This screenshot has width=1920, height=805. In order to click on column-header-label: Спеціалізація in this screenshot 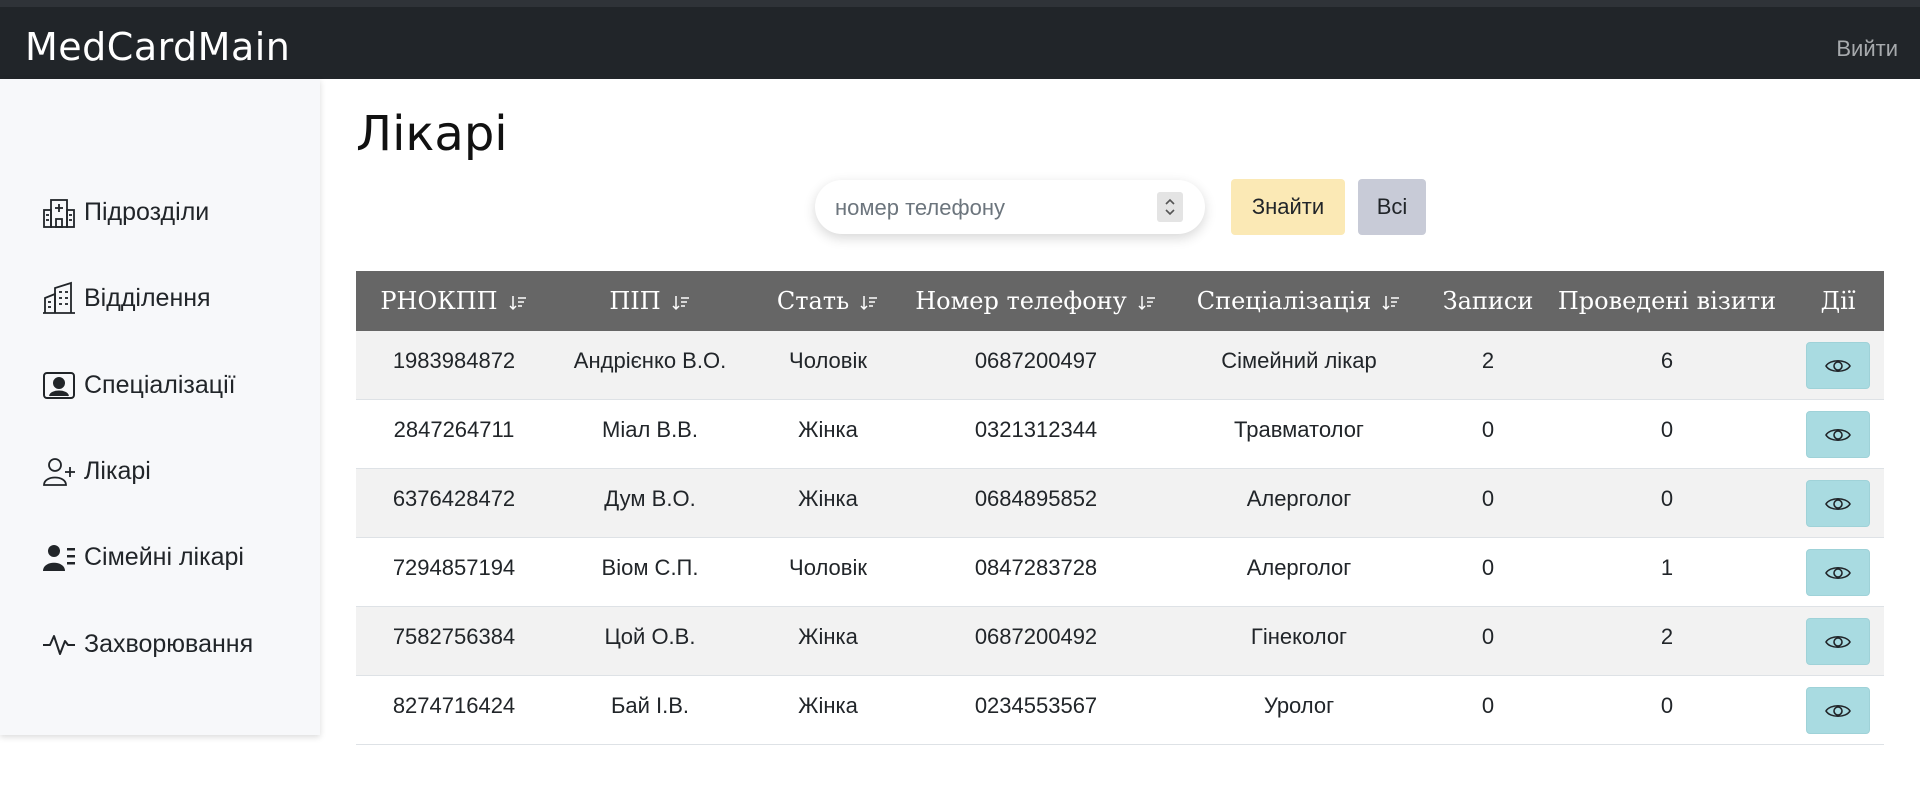, I will do `click(1284, 301)`.